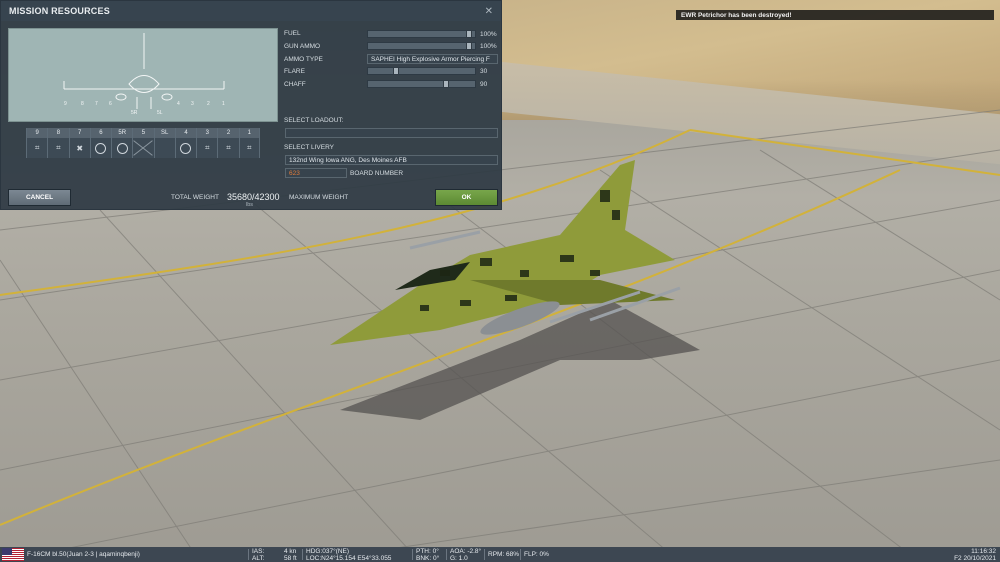 This screenshot has width=1000, height=562. I want to click on fuel-label: FUEL, so click(292, 33).